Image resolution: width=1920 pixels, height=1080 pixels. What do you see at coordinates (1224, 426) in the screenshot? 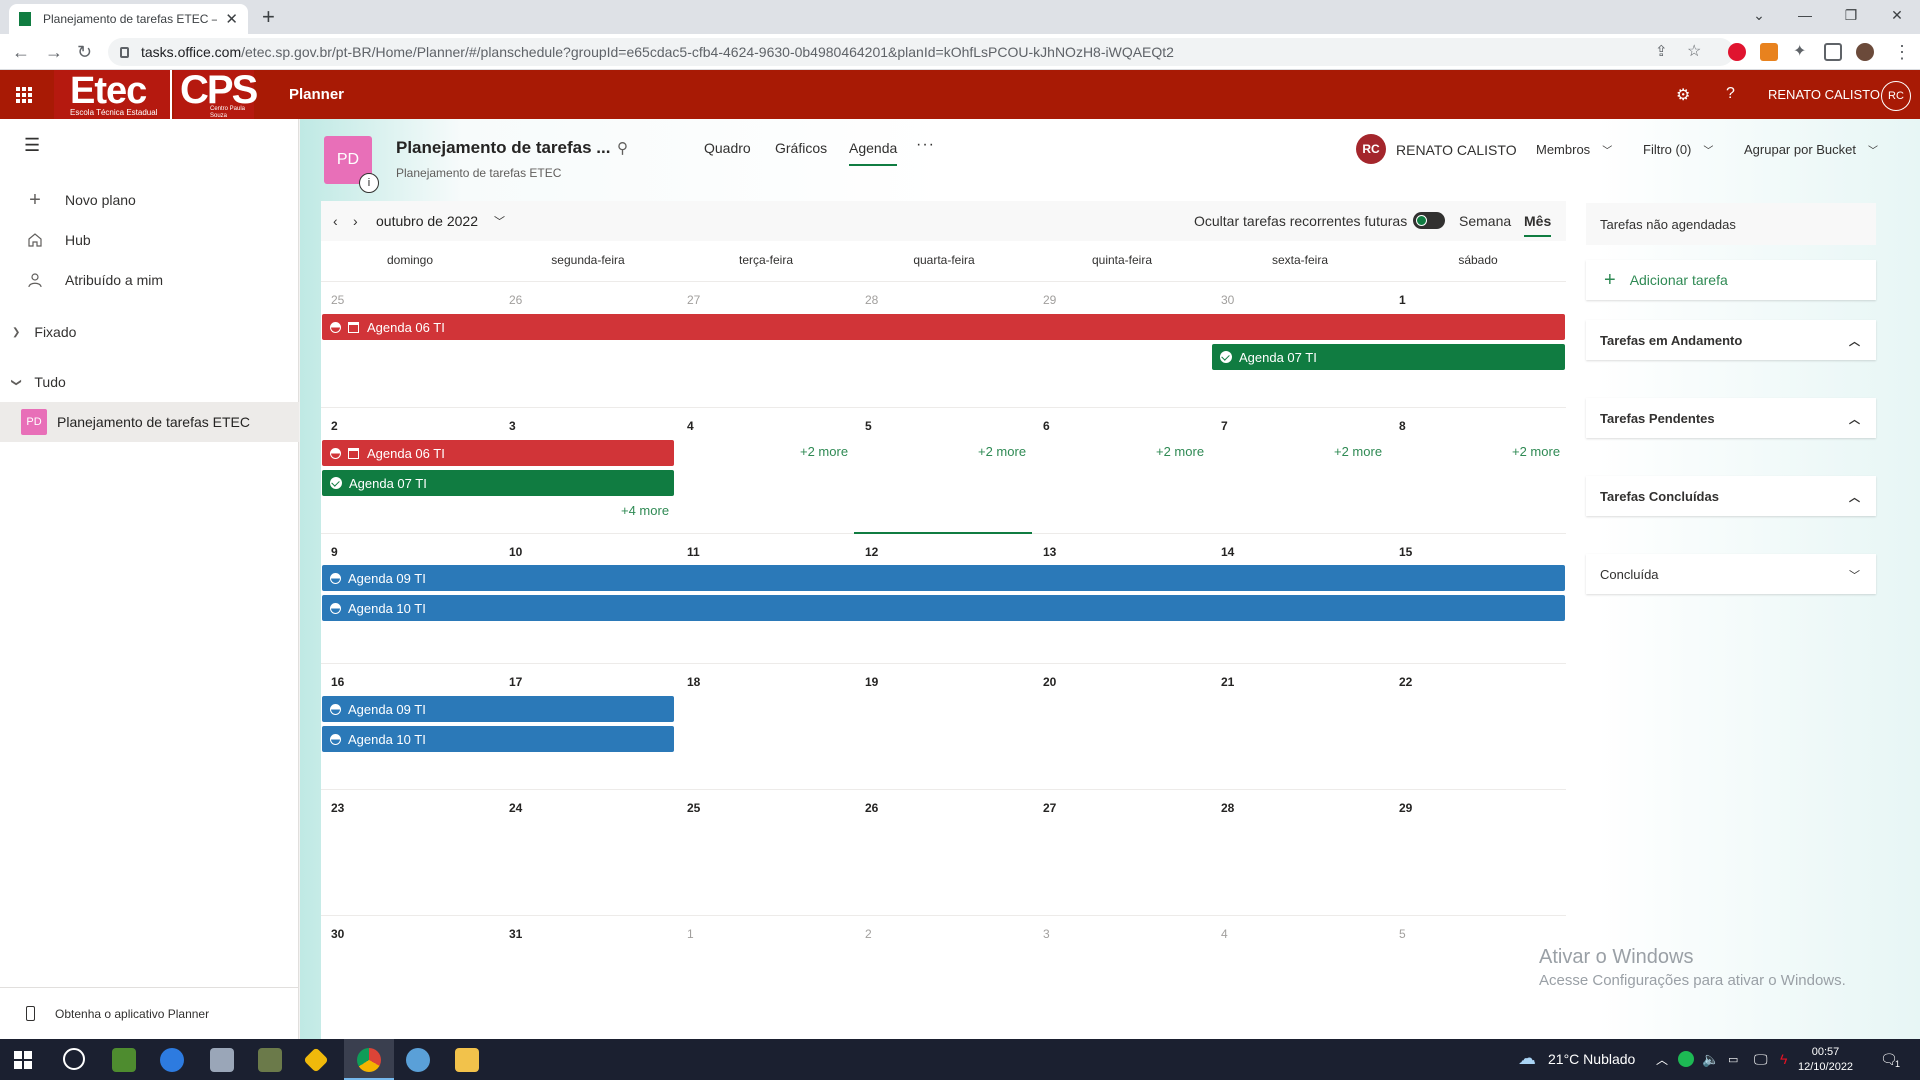
I see `day-number: 7` at bounding box center [1224, 426].